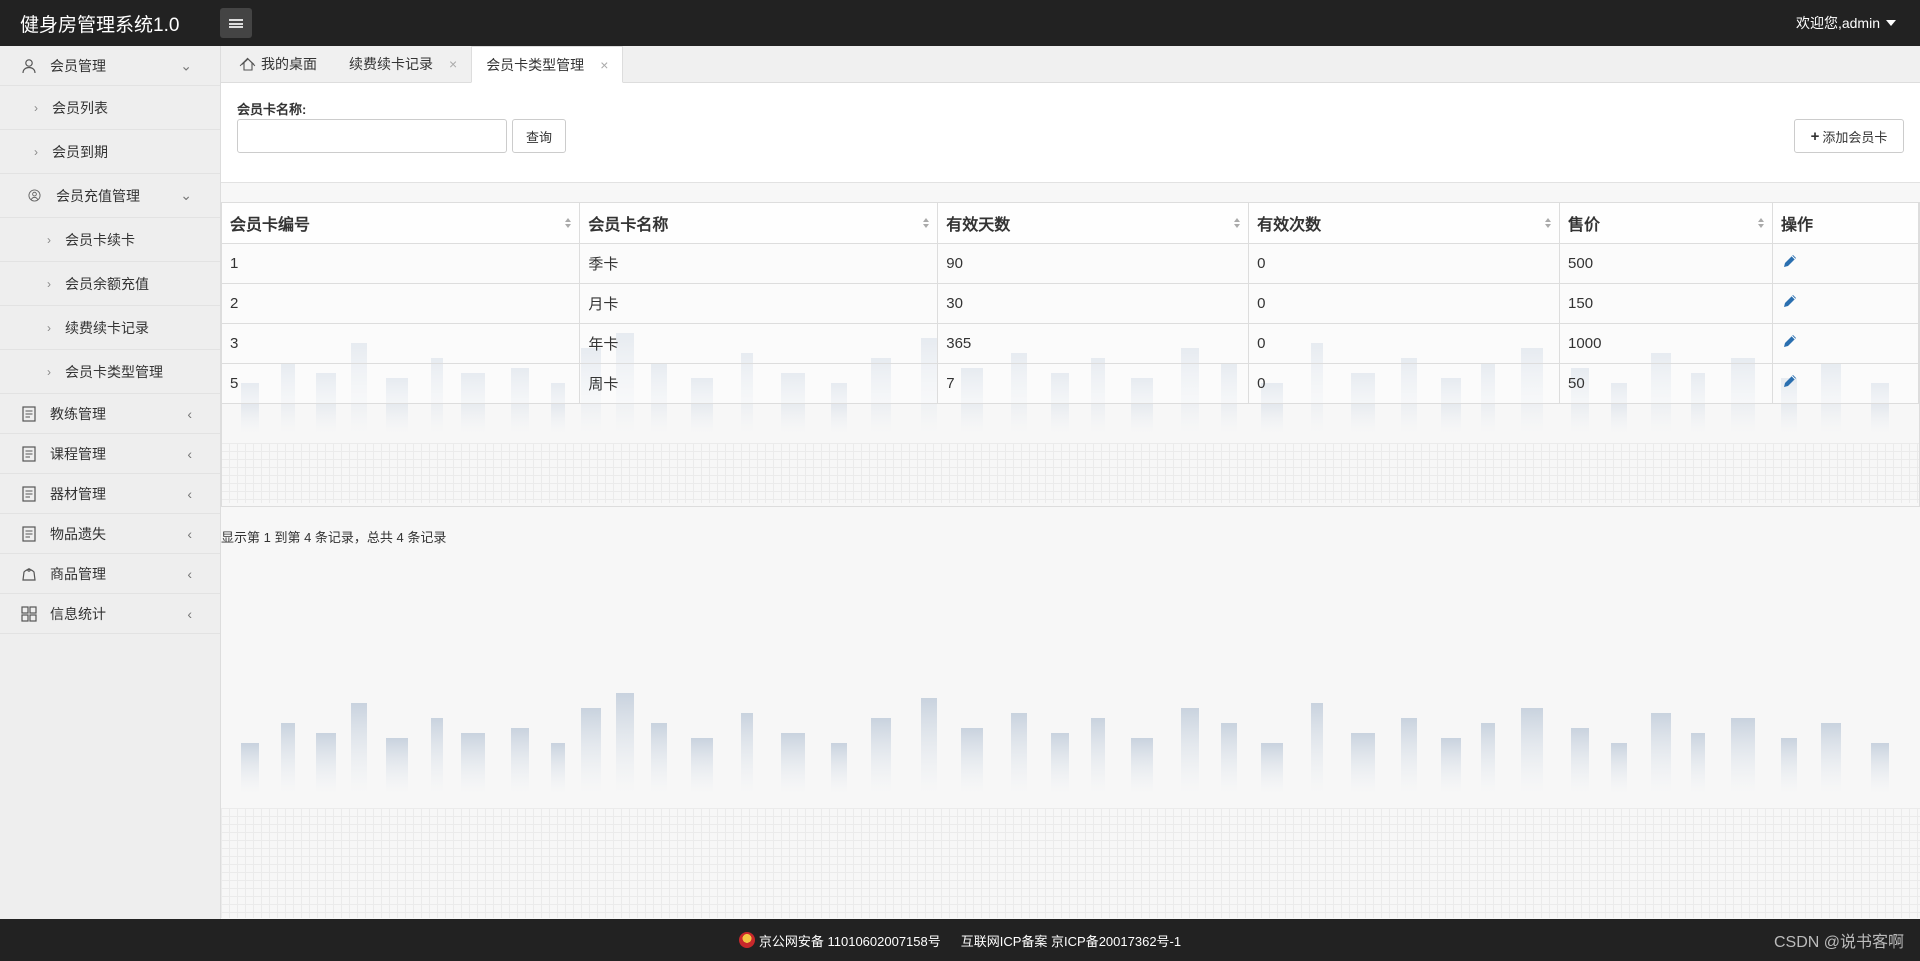 This screenshot has height=961, width=1920. What do you see at coordinates (1584, 225) in the screenshot?
I see `column-header-label: 售价` at bounding box center [1584, 225].